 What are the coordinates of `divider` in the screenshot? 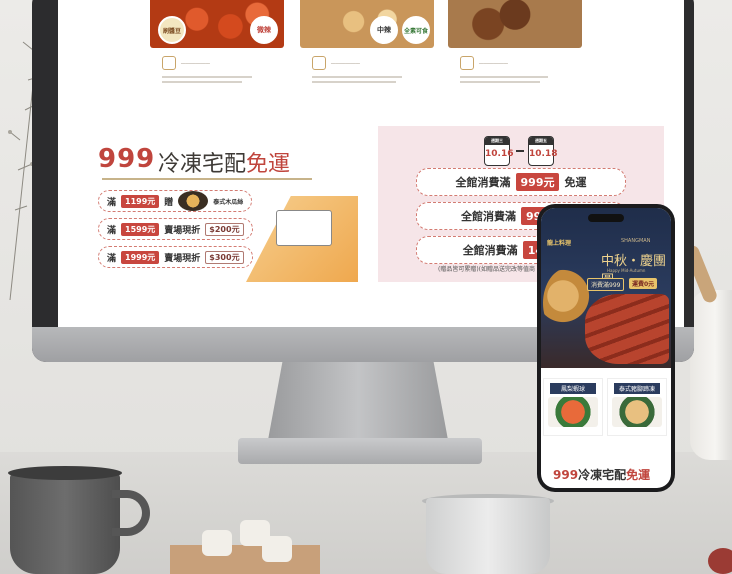 It's located at (207, 179).